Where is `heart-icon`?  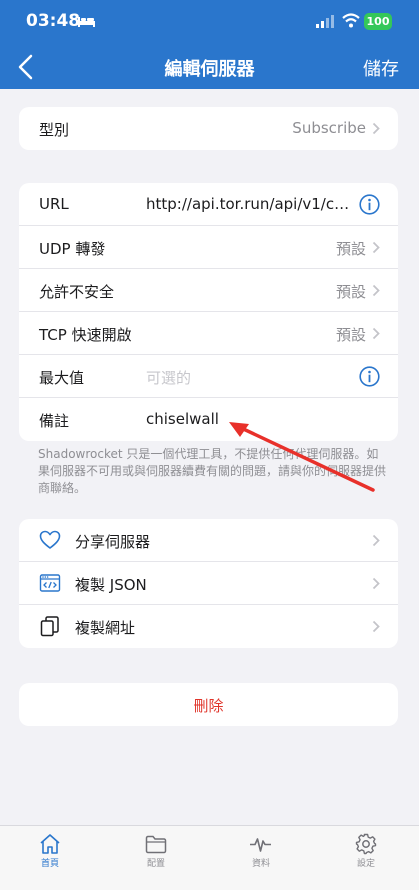 heart-icon is located at coordinates (50, 539).